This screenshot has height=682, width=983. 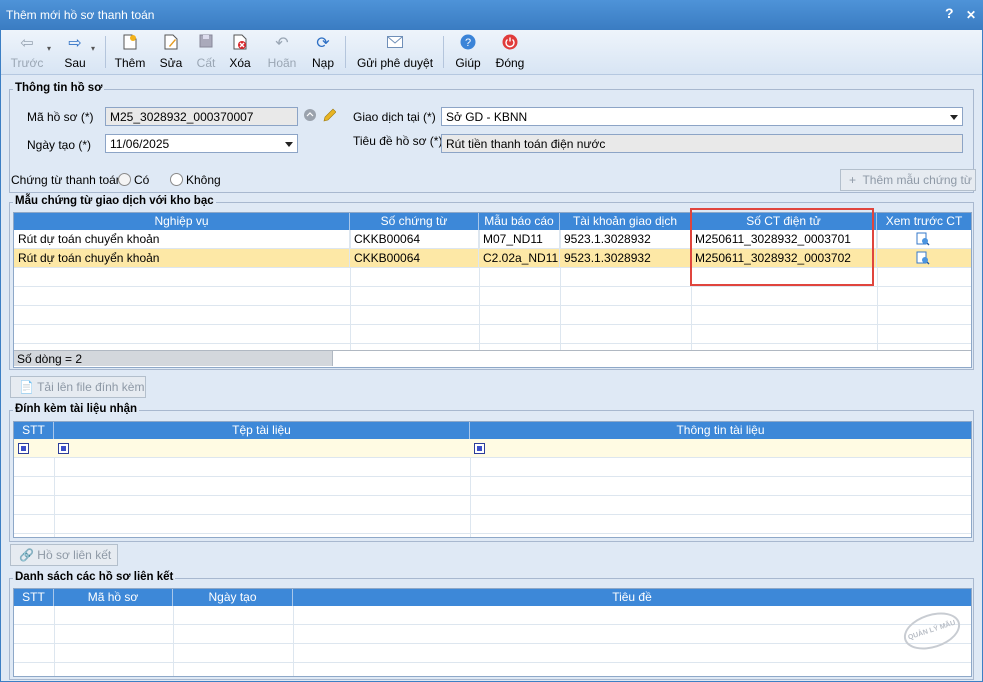 I want to click on send-approval-button: Gửi phê duyệt, so click(x=395, y=52).